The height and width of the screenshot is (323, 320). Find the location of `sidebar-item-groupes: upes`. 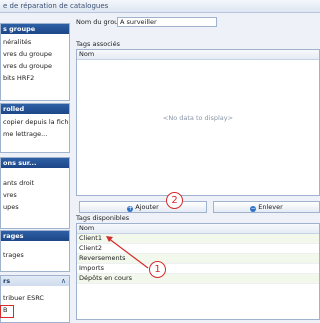

sidebar-item-groupes: upes is located at coordinates (36, 207).